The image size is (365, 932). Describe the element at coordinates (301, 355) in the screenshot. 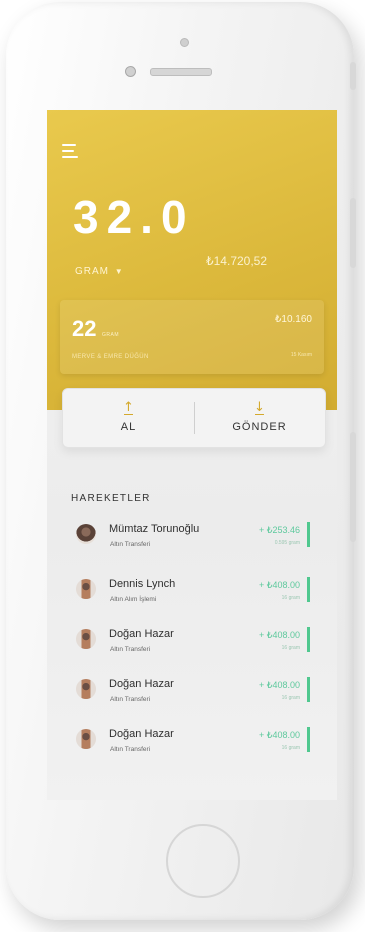

I see `card-date: 15 Kasım` at that location.